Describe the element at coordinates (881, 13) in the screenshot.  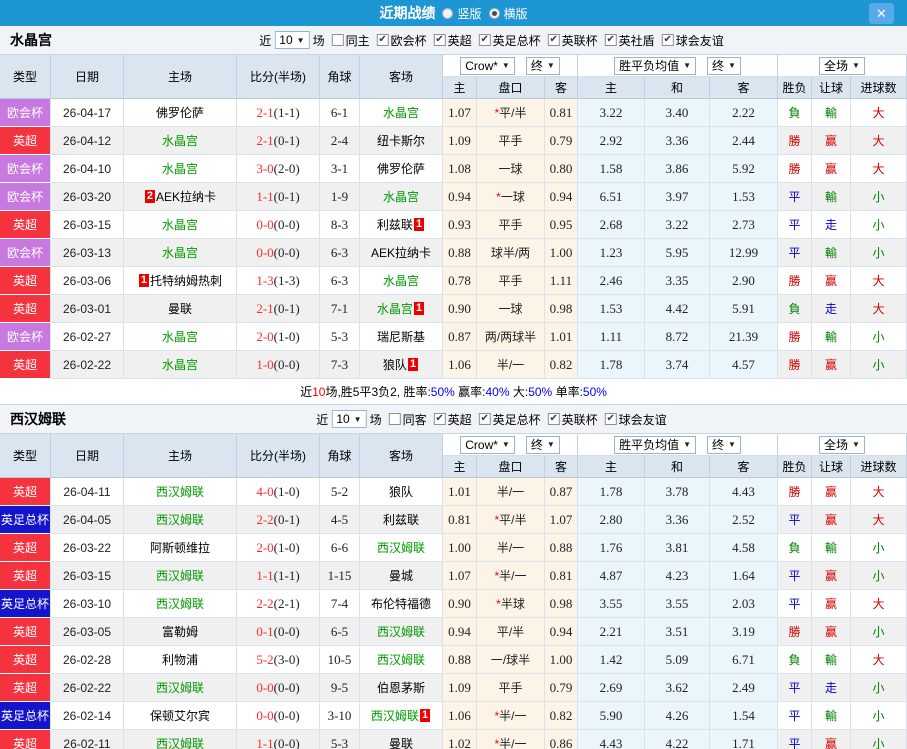
I see `close-icon: ✕` at that location.